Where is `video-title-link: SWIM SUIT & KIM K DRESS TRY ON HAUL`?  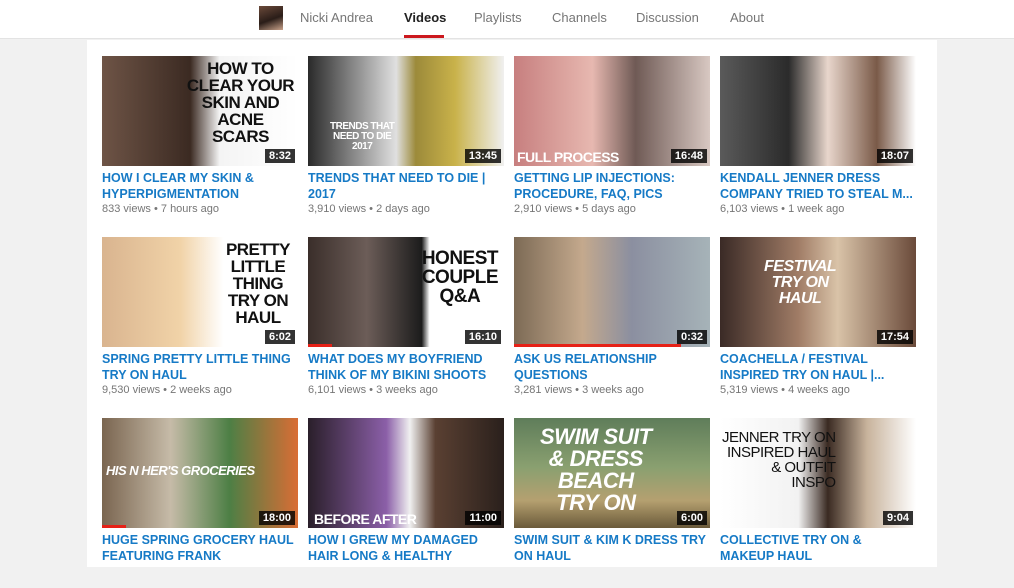
video-title-link: SWIM SUIT & KIM K DRESS TRY ON HAUL is located at coordinates (612, 548).